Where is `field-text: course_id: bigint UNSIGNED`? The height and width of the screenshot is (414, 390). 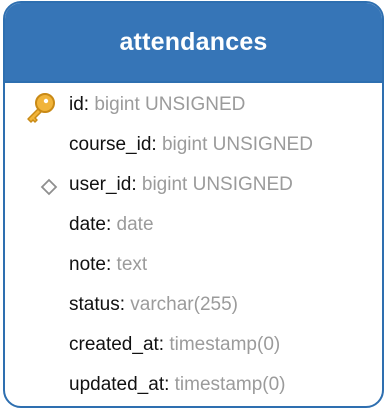
field-text: course_id: bigint UNSIGNED is located at coordinates (191, 145).